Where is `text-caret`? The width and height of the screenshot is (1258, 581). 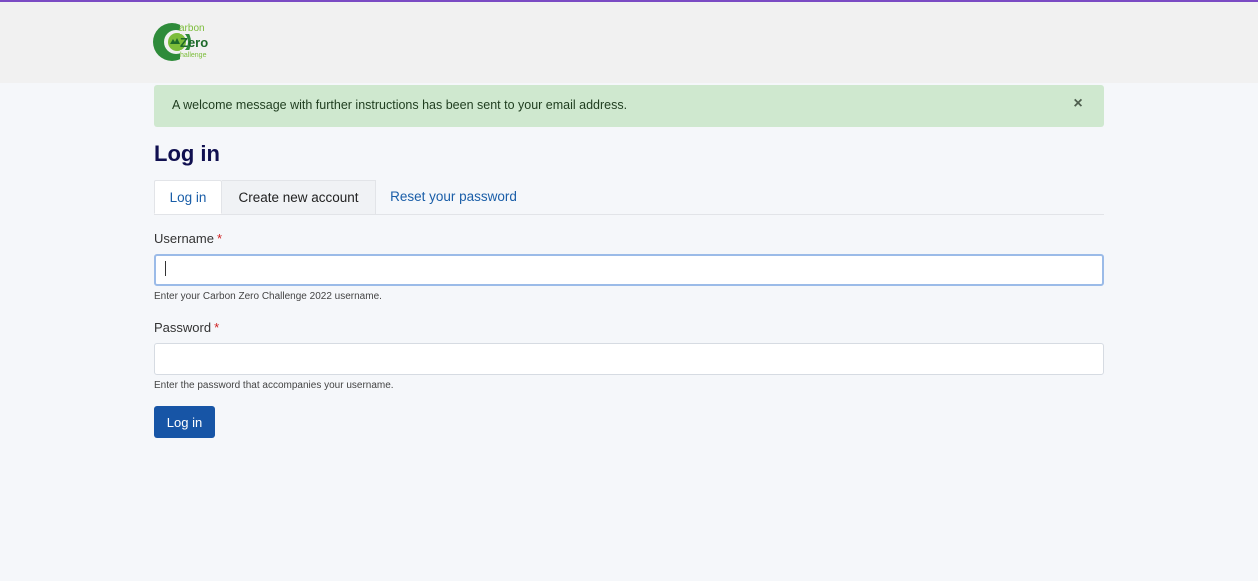
text-caret is located at coordinates (165, 268).